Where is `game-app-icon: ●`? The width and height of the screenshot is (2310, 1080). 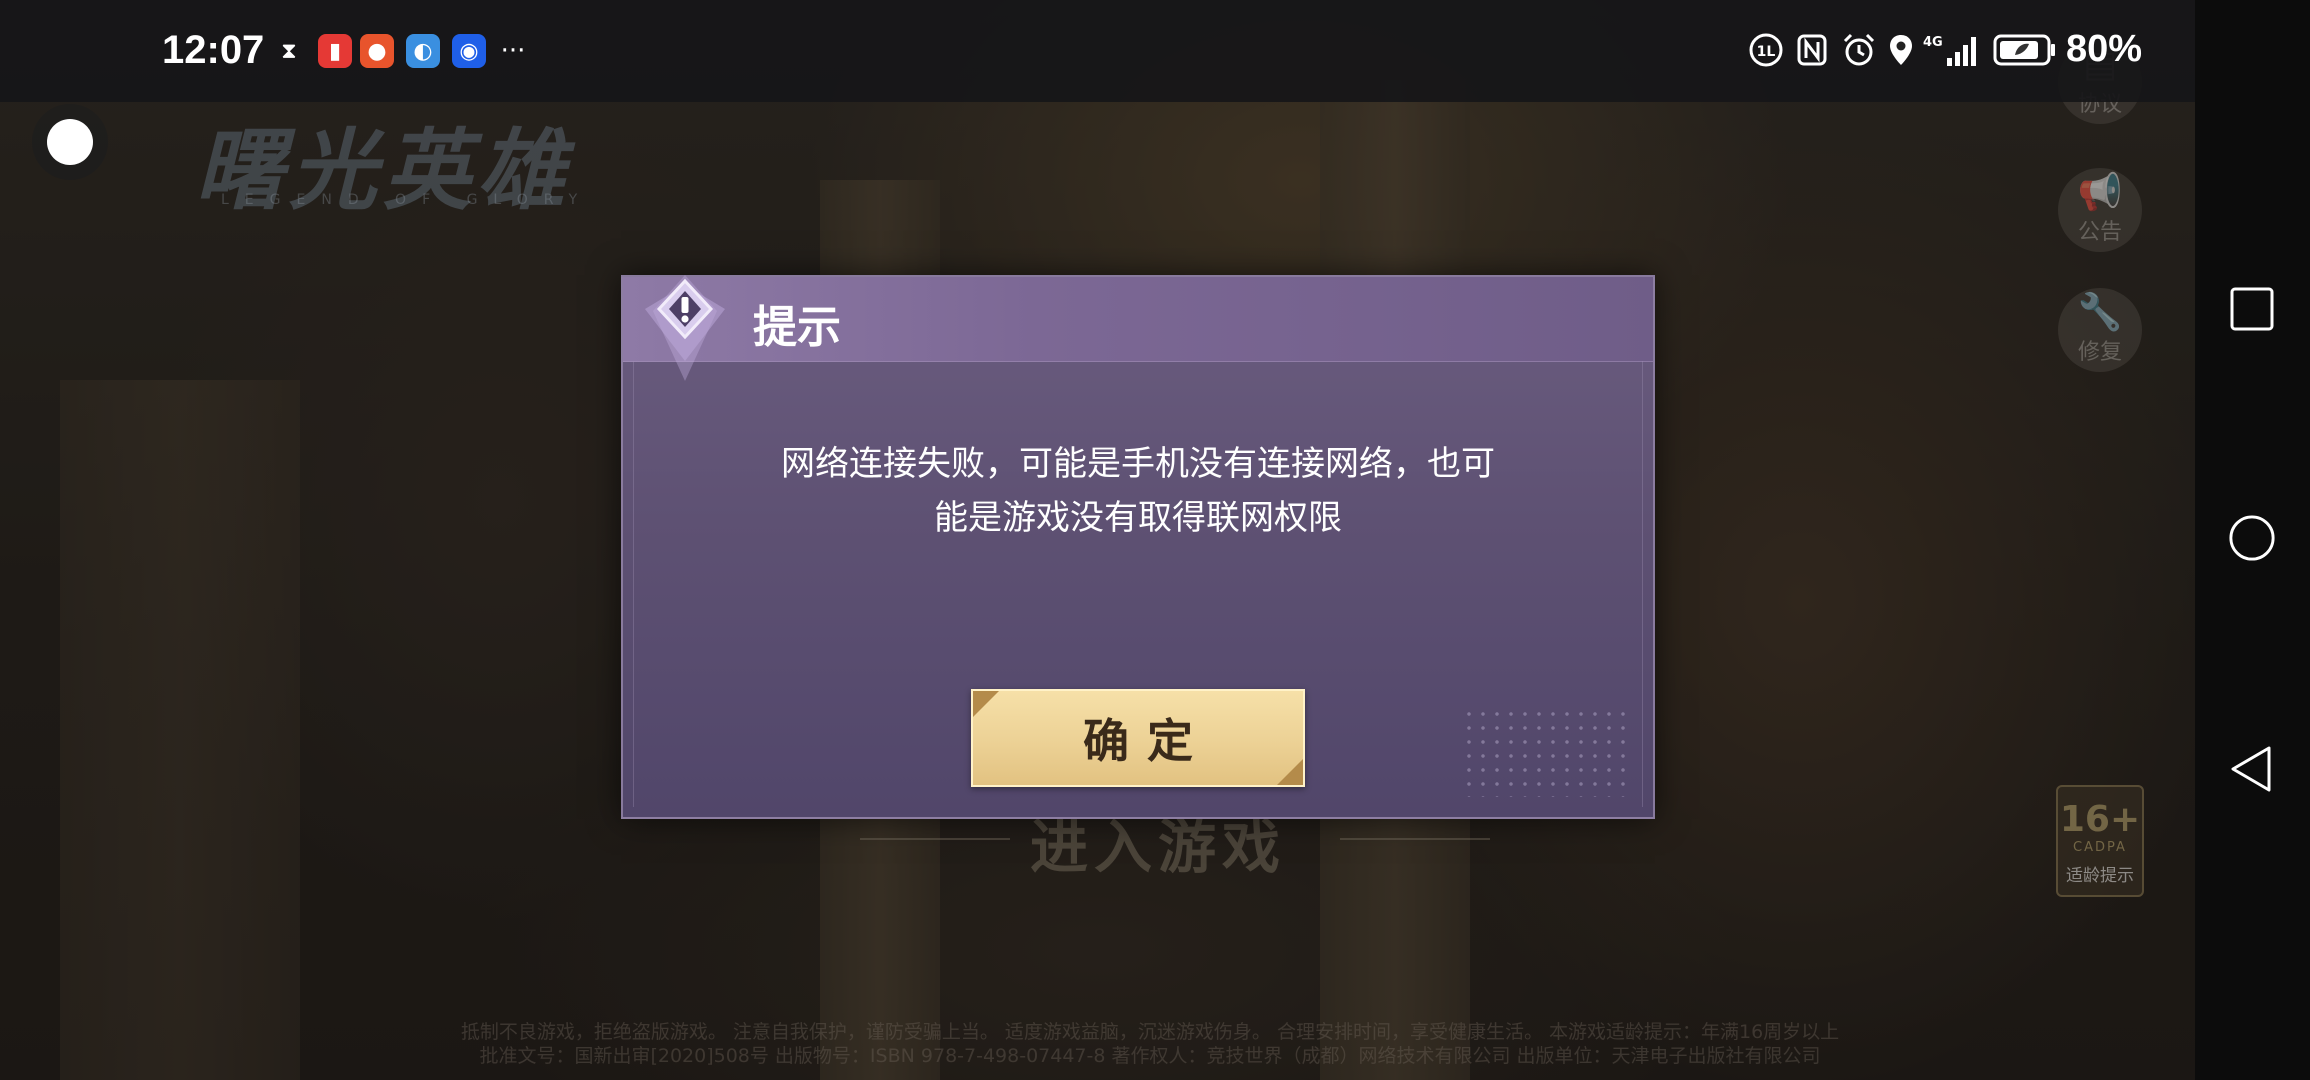
game-app-icon: ● is located at coordinates (377, 51).